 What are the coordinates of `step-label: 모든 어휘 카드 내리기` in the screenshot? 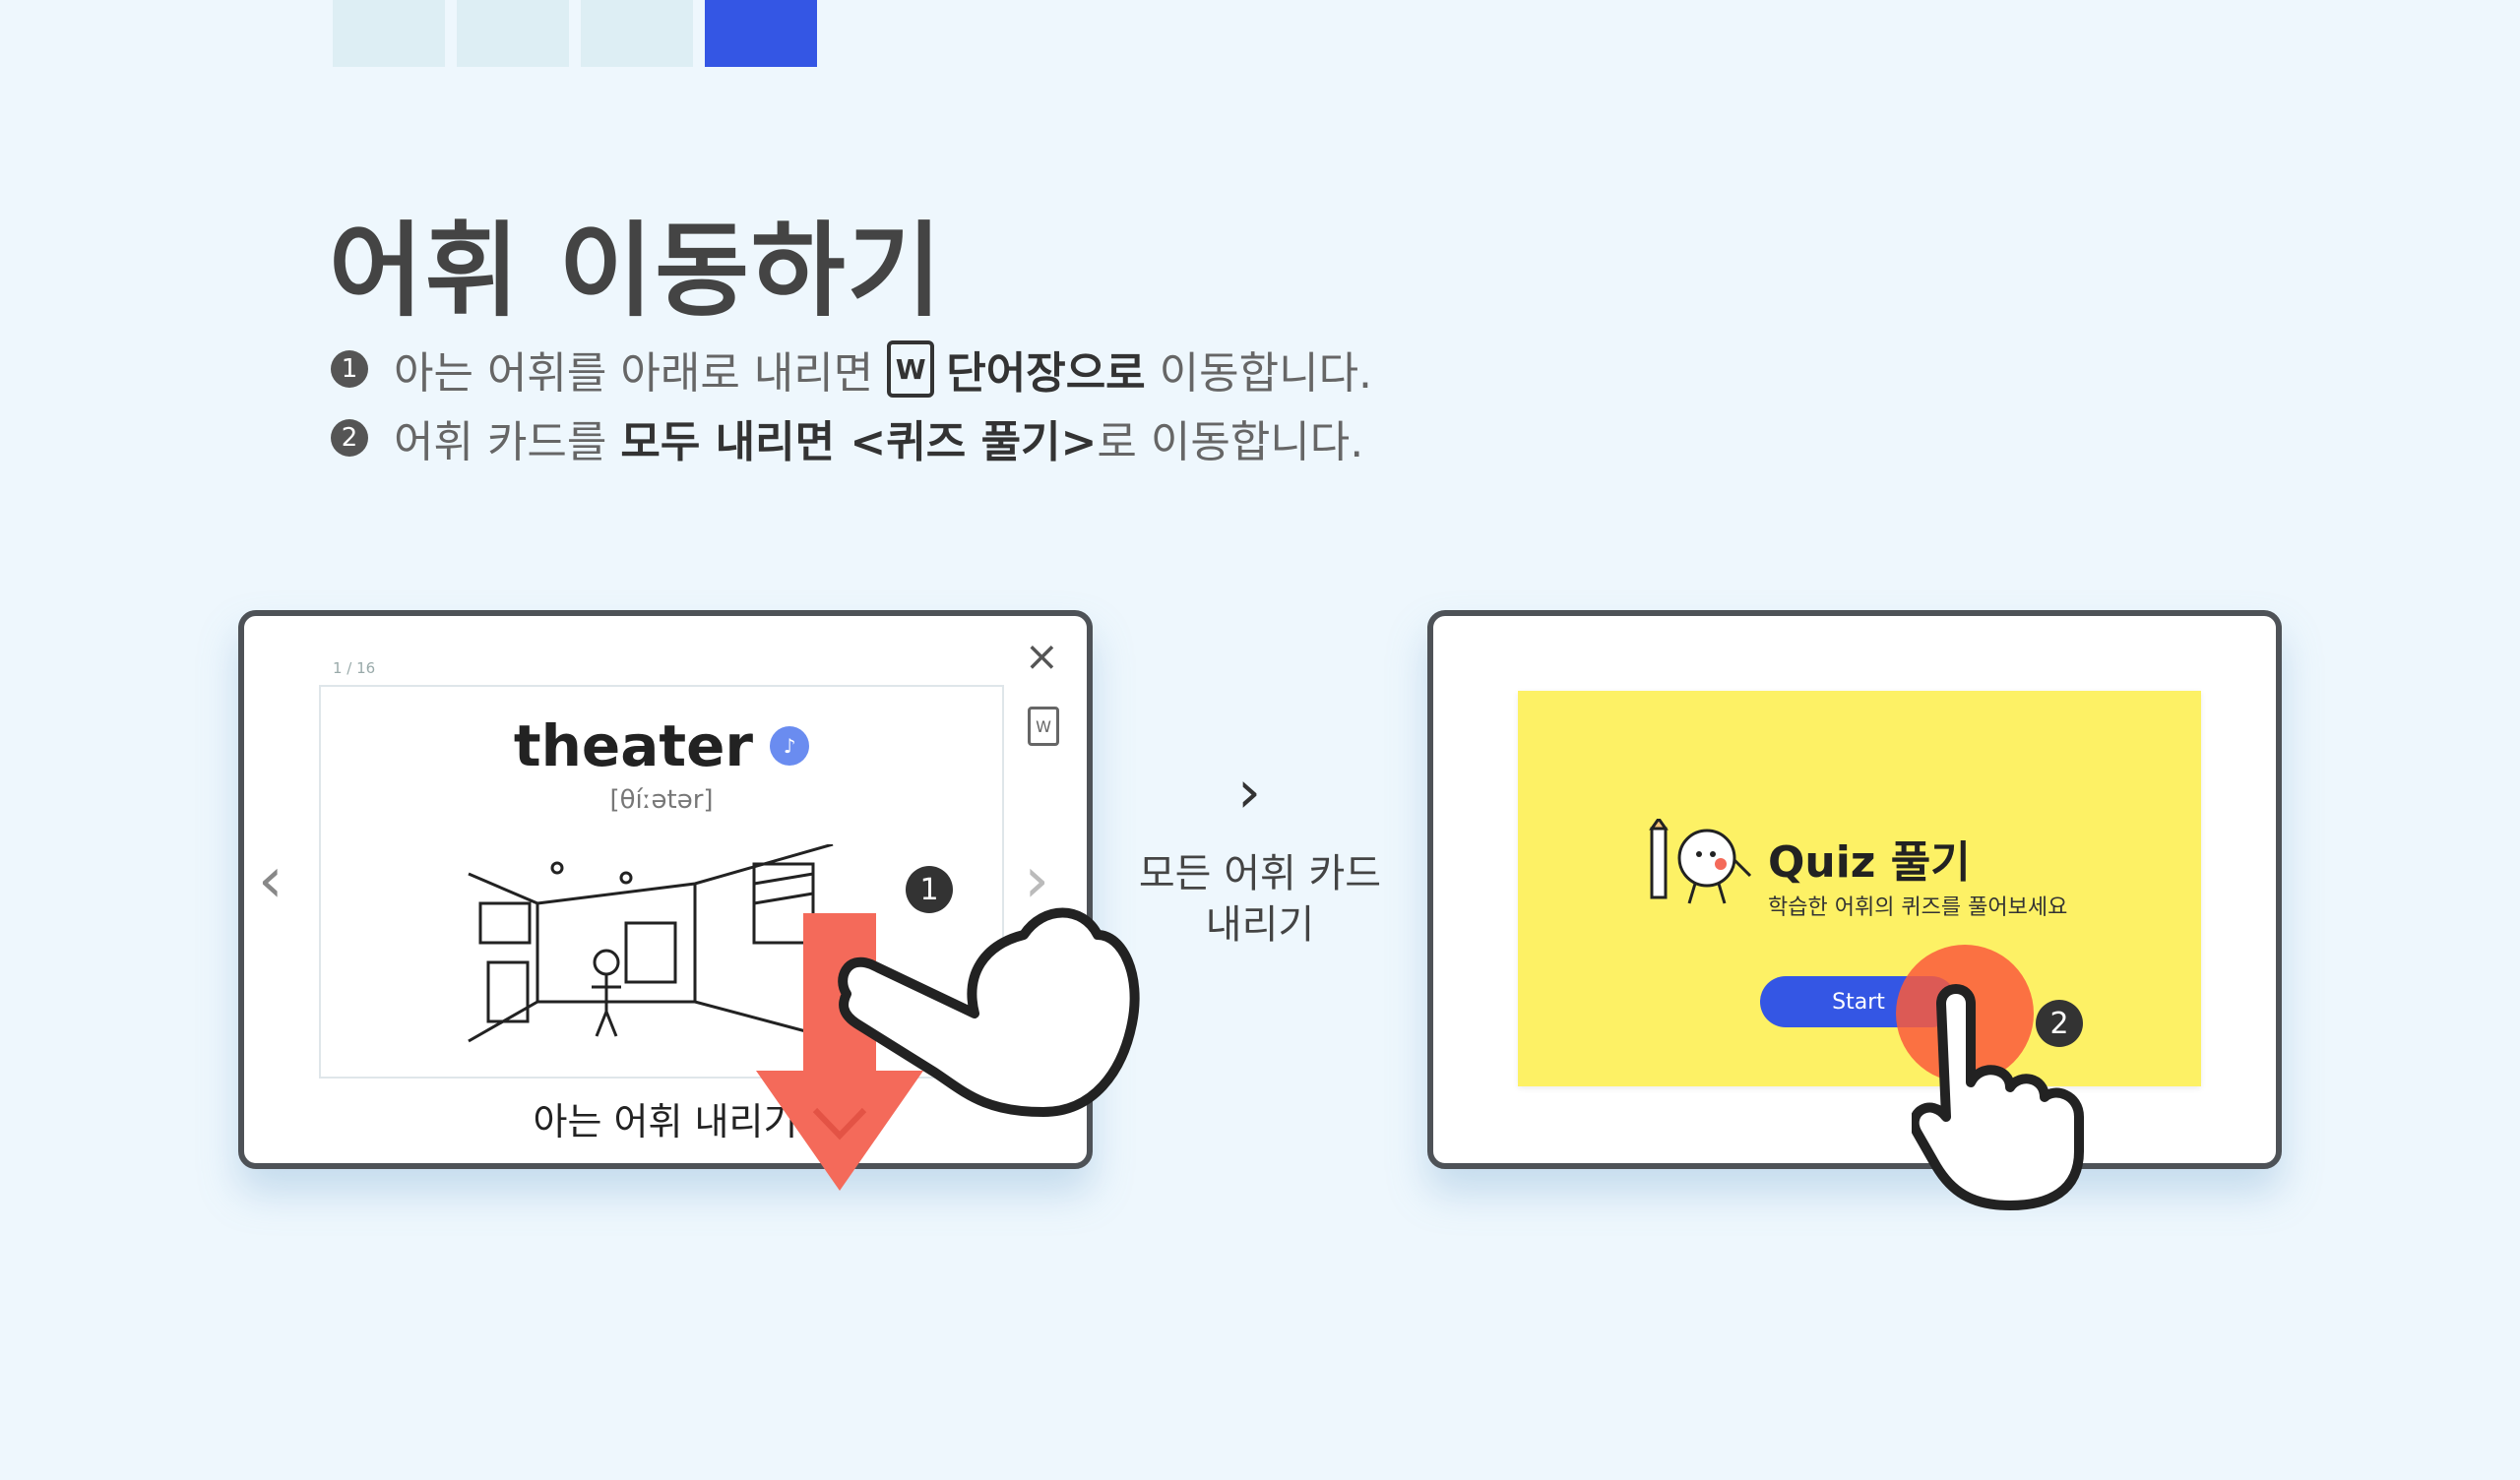 It's located at (1260, 900).